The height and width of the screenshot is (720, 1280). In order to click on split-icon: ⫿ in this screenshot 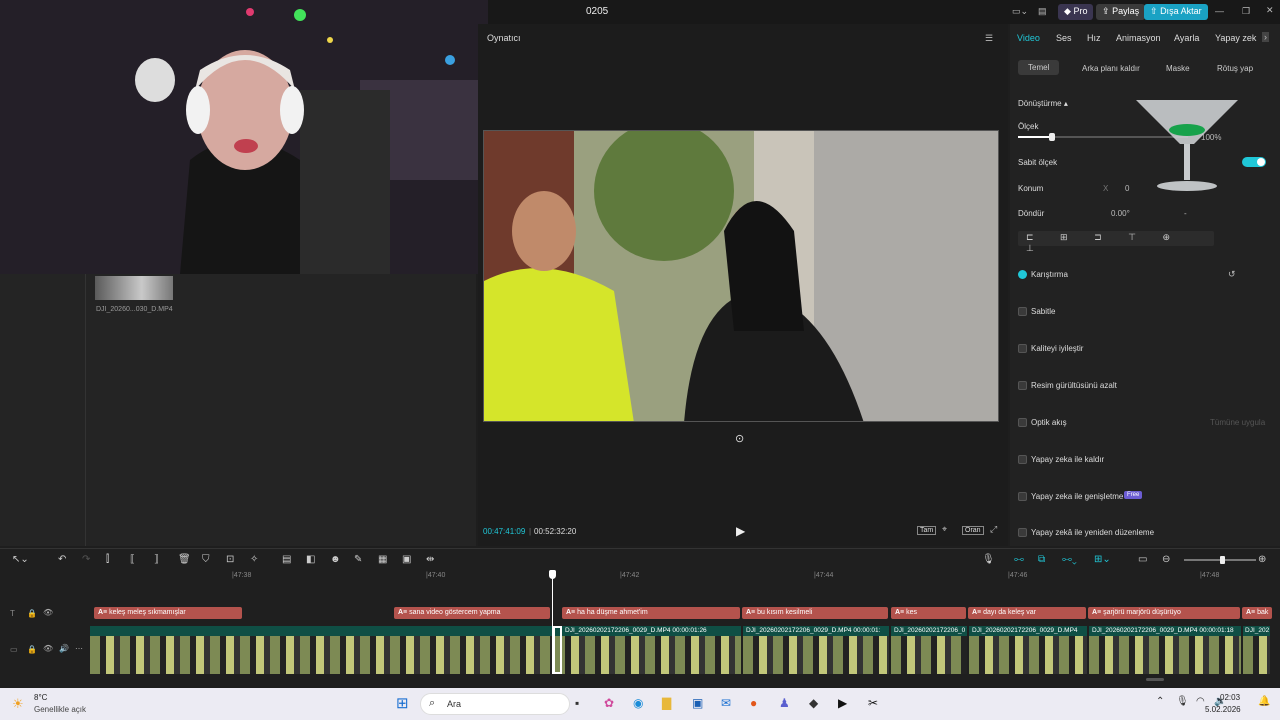, I will do `click(107, 559)`.